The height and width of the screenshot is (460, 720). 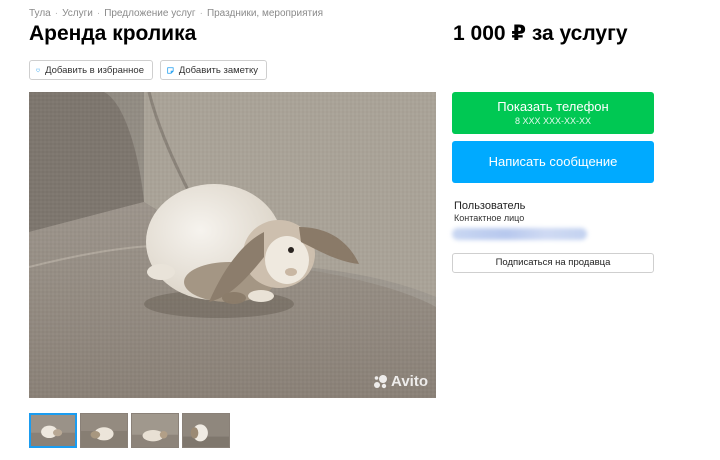 I want to click on masked-phone: 8 XXX XXX-XX-XX, so click(x=553, y=121).